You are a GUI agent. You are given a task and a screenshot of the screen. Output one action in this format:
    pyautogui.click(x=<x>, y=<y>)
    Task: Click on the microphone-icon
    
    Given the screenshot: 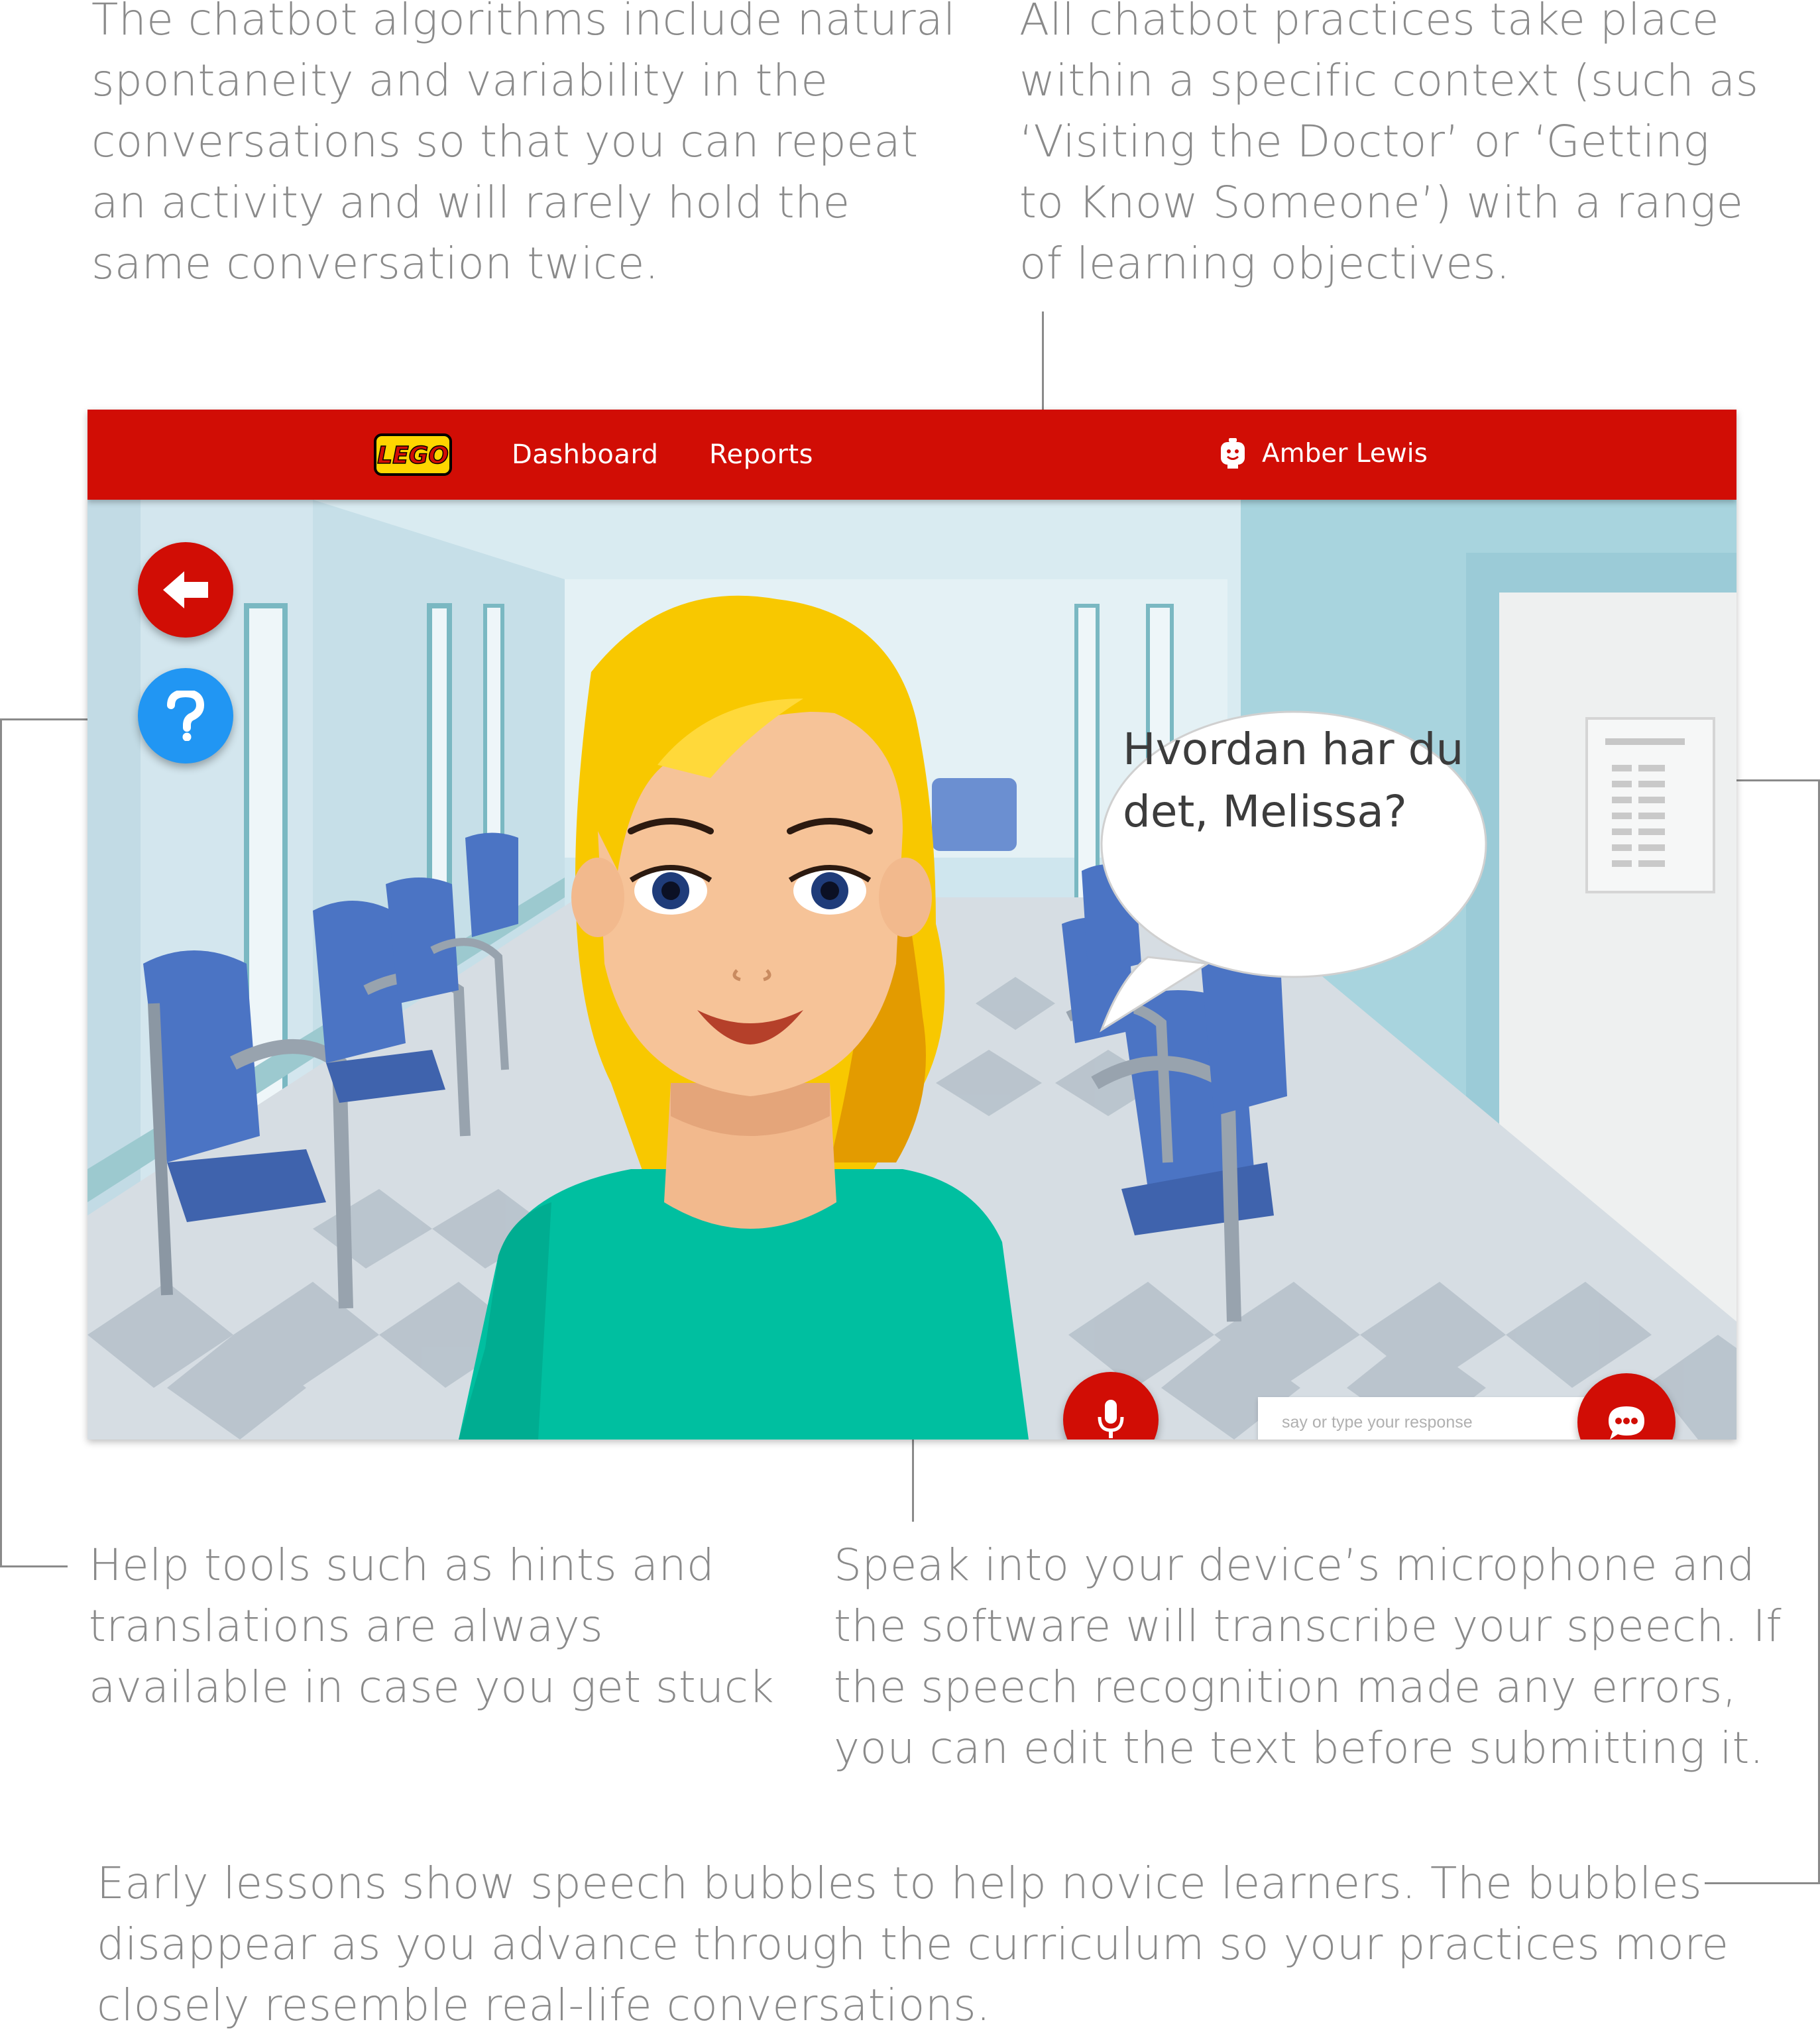 What is the action you would take?
    pyautogui.click(x=1111, y=1419)
    